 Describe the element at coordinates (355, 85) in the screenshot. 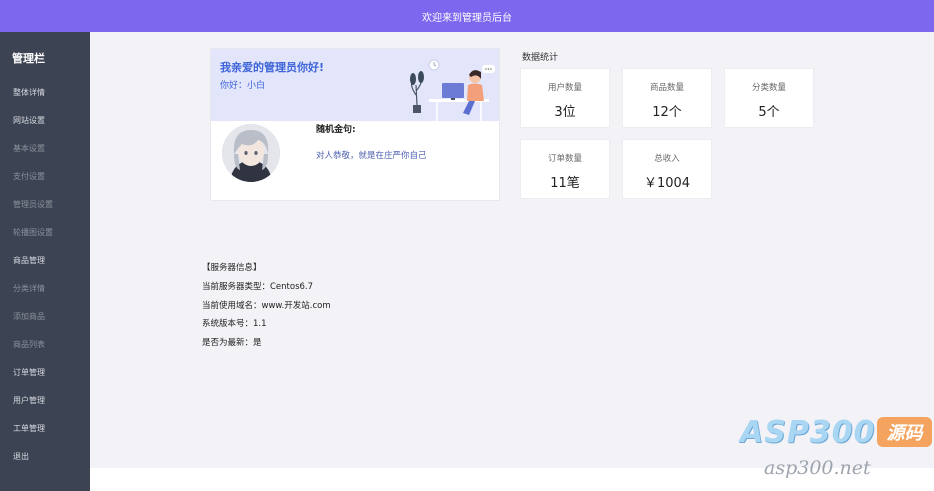

I see `welcome-banner: 我亲爱的管理员你好! 你好：小白` at that location.